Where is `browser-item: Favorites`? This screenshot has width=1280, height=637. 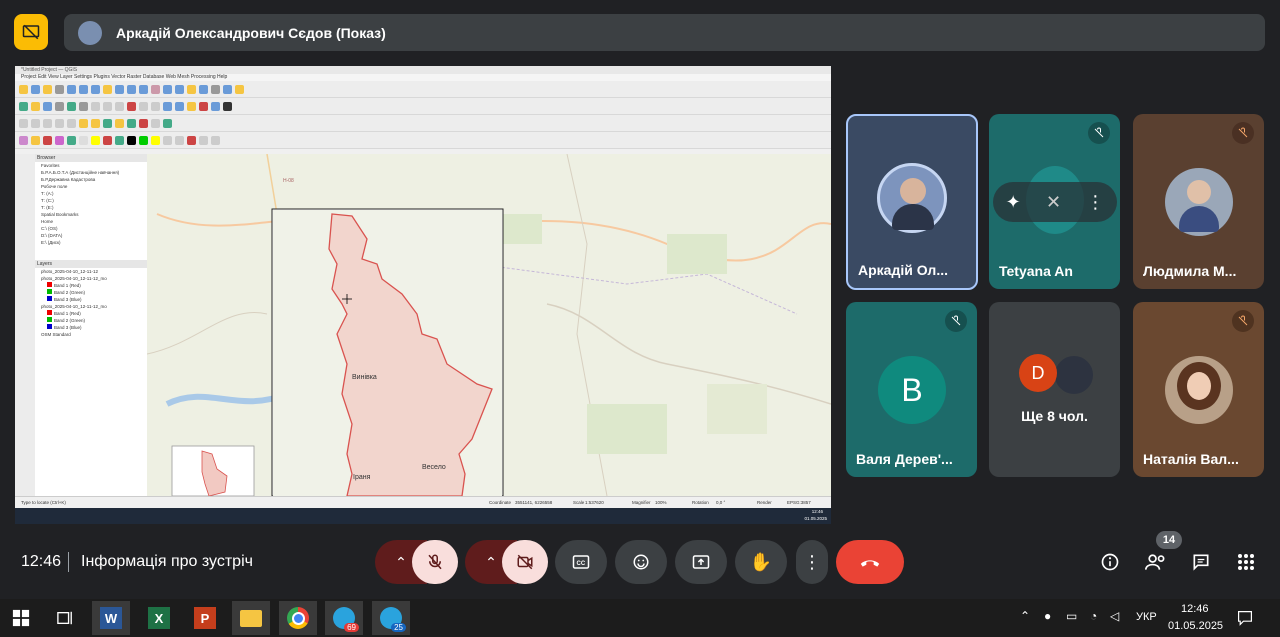 browser-item: Favorites is located at coordinates (91, 165).